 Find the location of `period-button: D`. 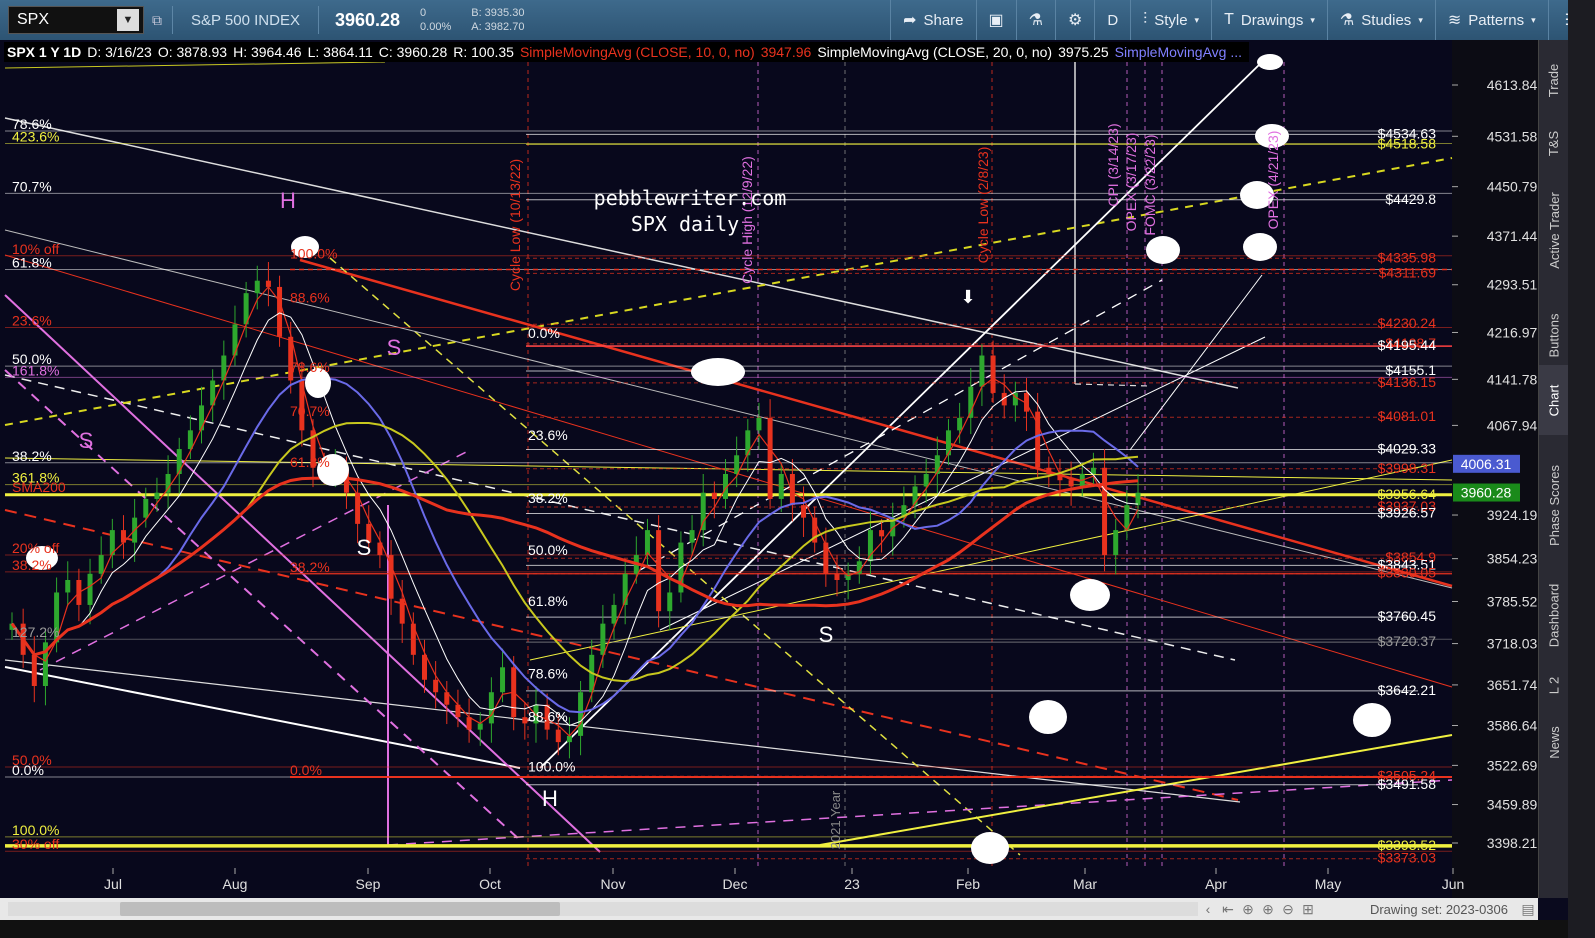

period-button: D is located at coordinates (1112, 20).